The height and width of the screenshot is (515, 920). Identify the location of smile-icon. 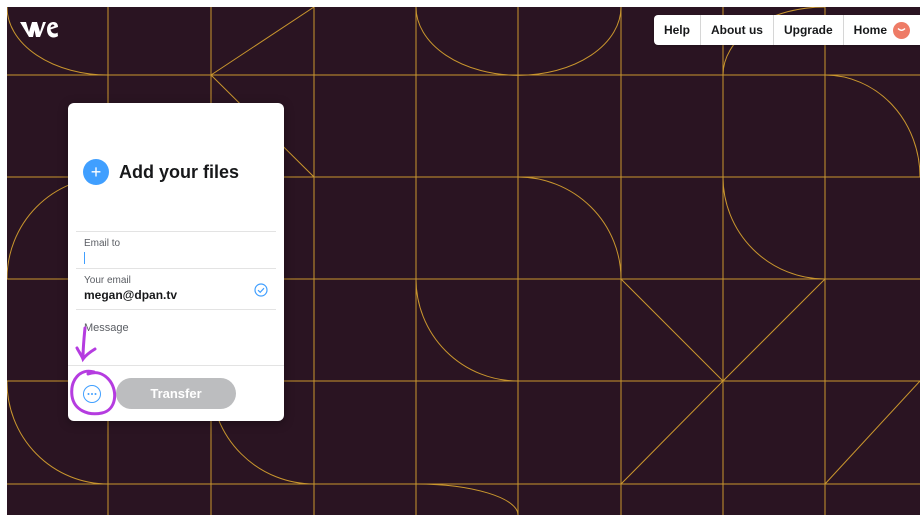
(901, 29).